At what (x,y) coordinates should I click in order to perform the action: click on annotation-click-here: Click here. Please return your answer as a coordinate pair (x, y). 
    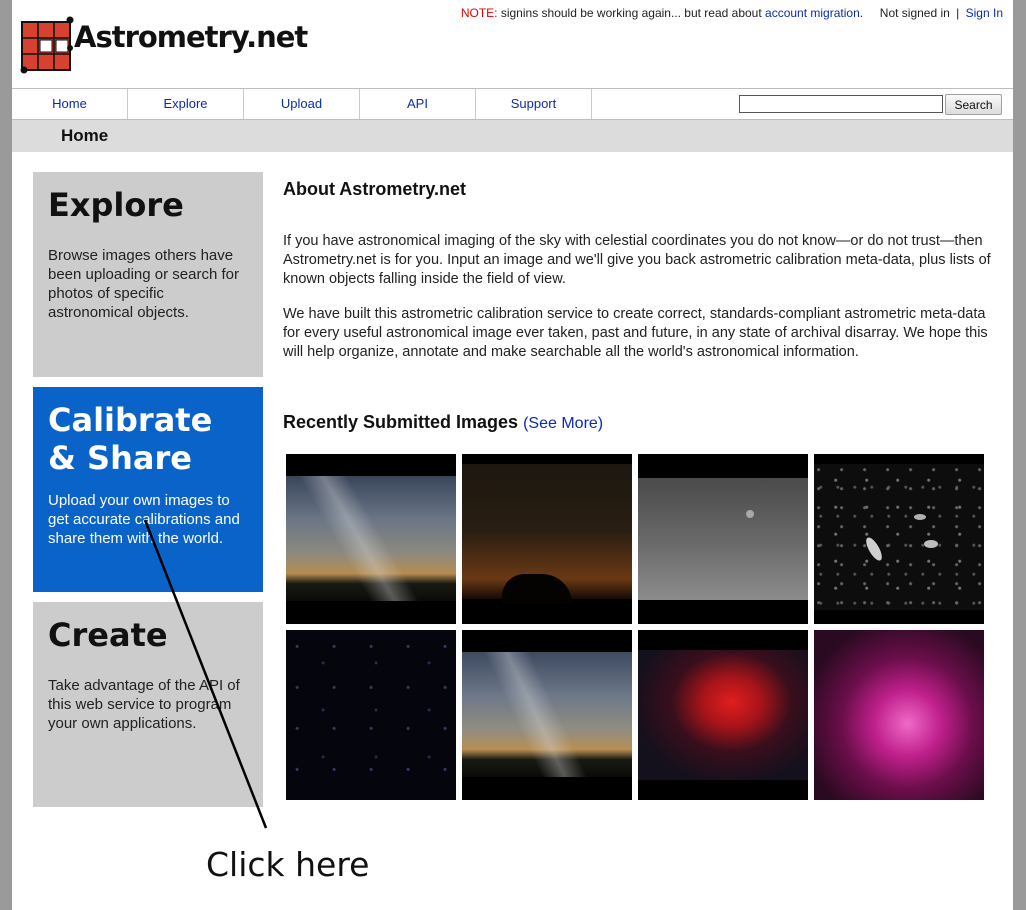
    Looking at the image, I should click on (288, 864).